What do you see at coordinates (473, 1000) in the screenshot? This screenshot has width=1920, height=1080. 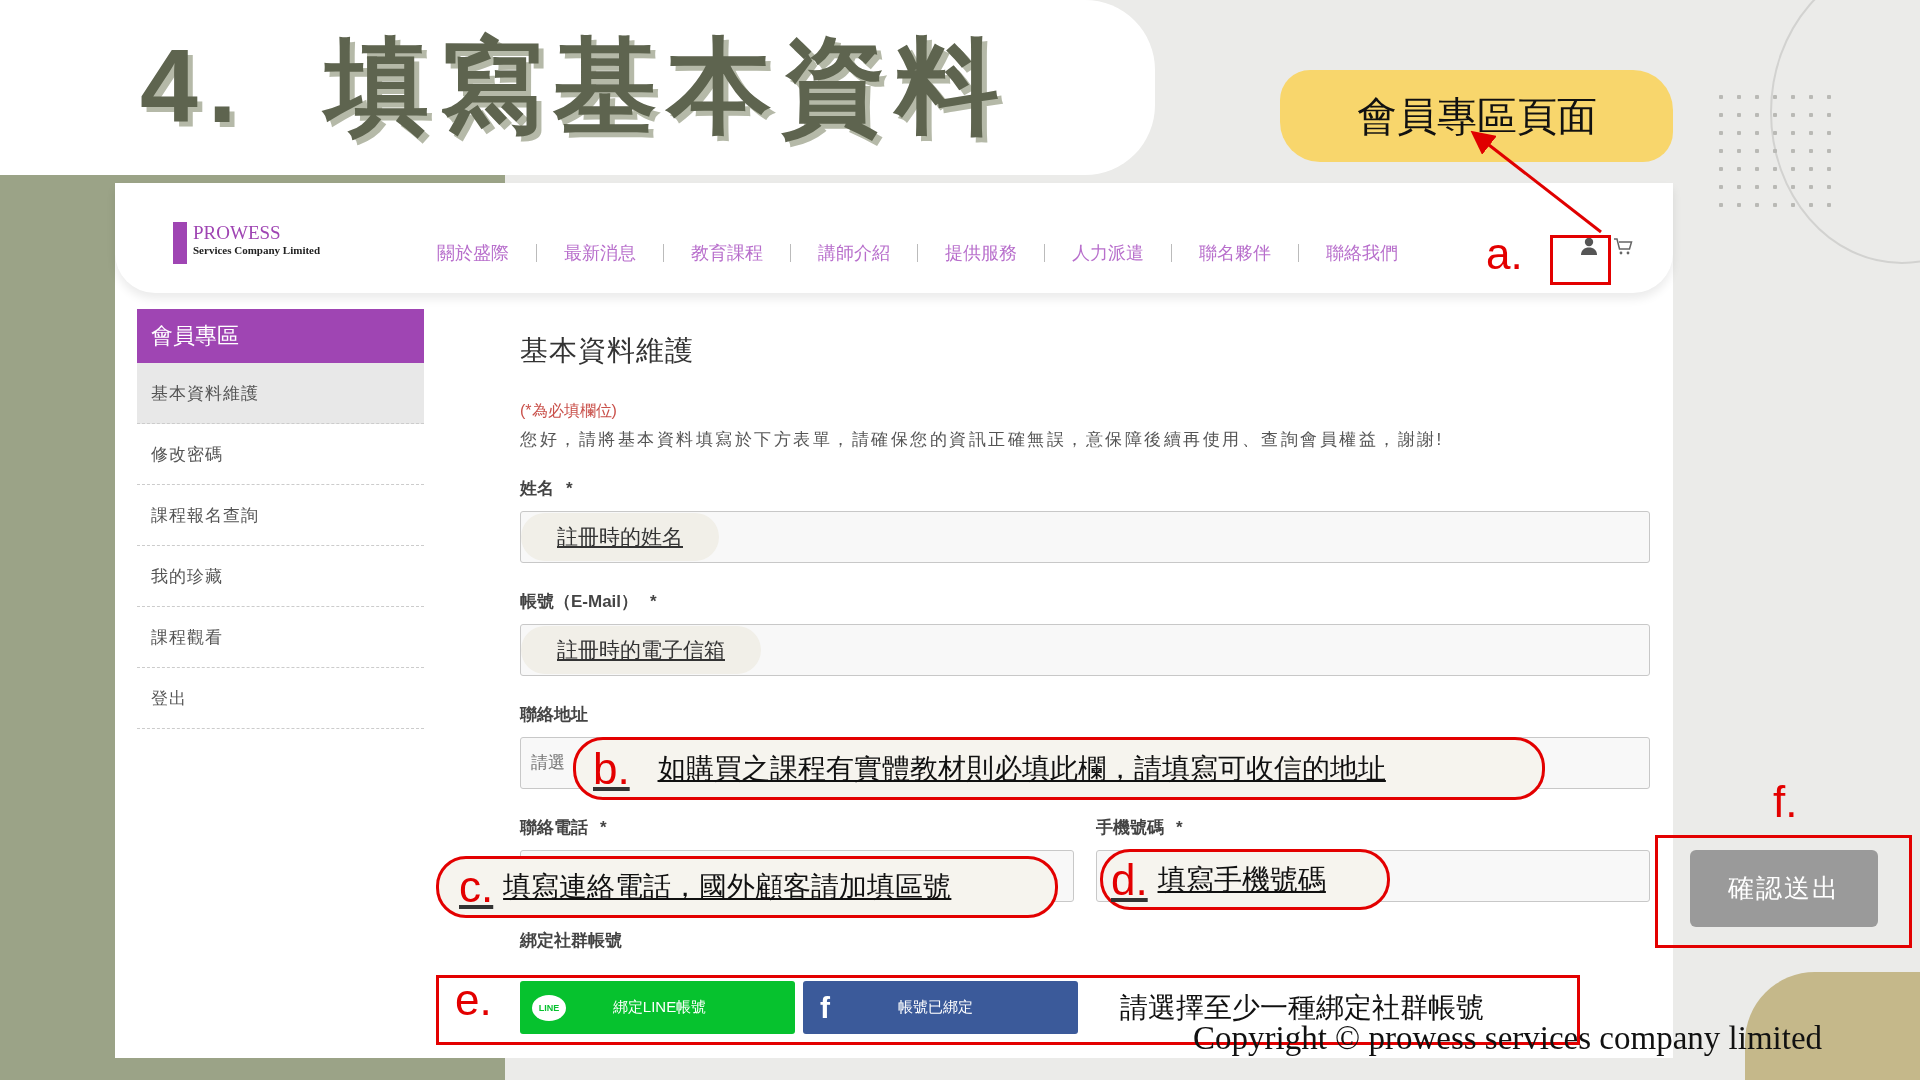 I see `step-letter: e.` at bounding box center [473, 1000].